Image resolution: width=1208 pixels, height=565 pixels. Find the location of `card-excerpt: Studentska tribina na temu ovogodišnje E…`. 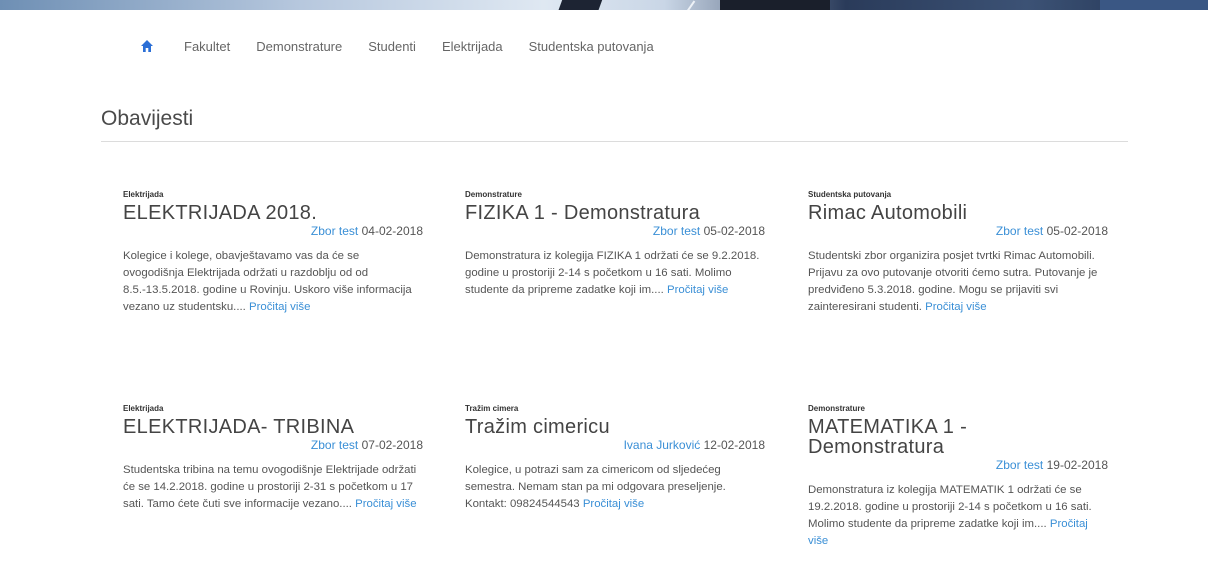

card-excerpt: Studentska tribina na temu ovogodišnje E… is located at coordinates (273, 487).